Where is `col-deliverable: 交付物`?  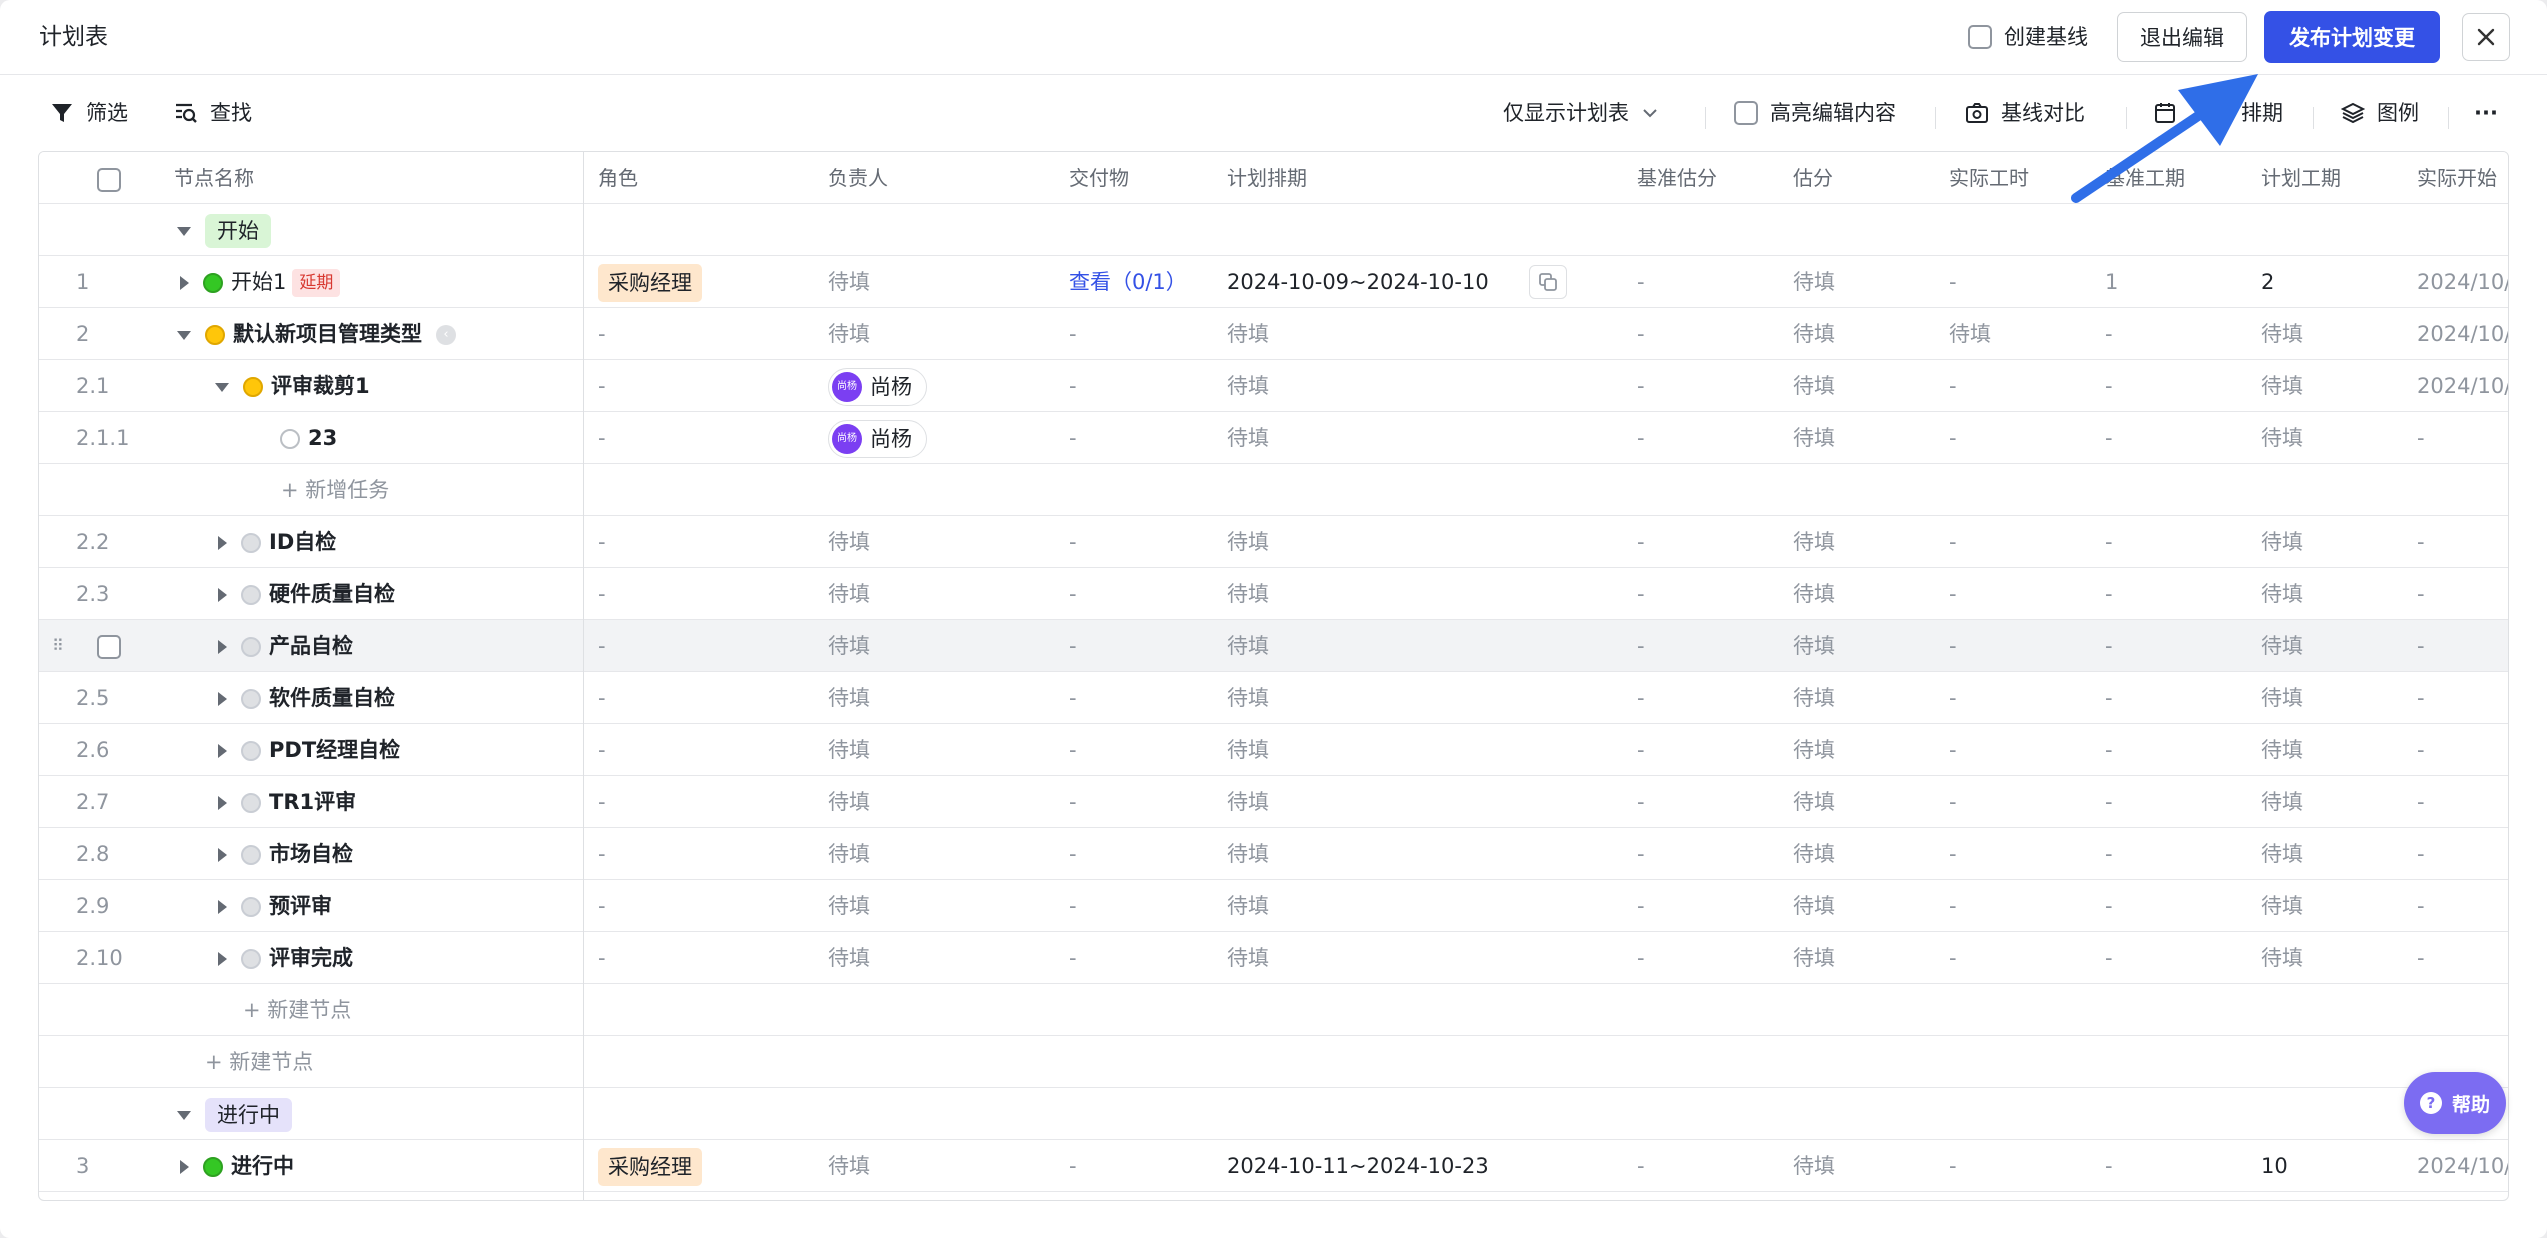
col-deliverable: 交付物 is located at coordinates (1099, 178).